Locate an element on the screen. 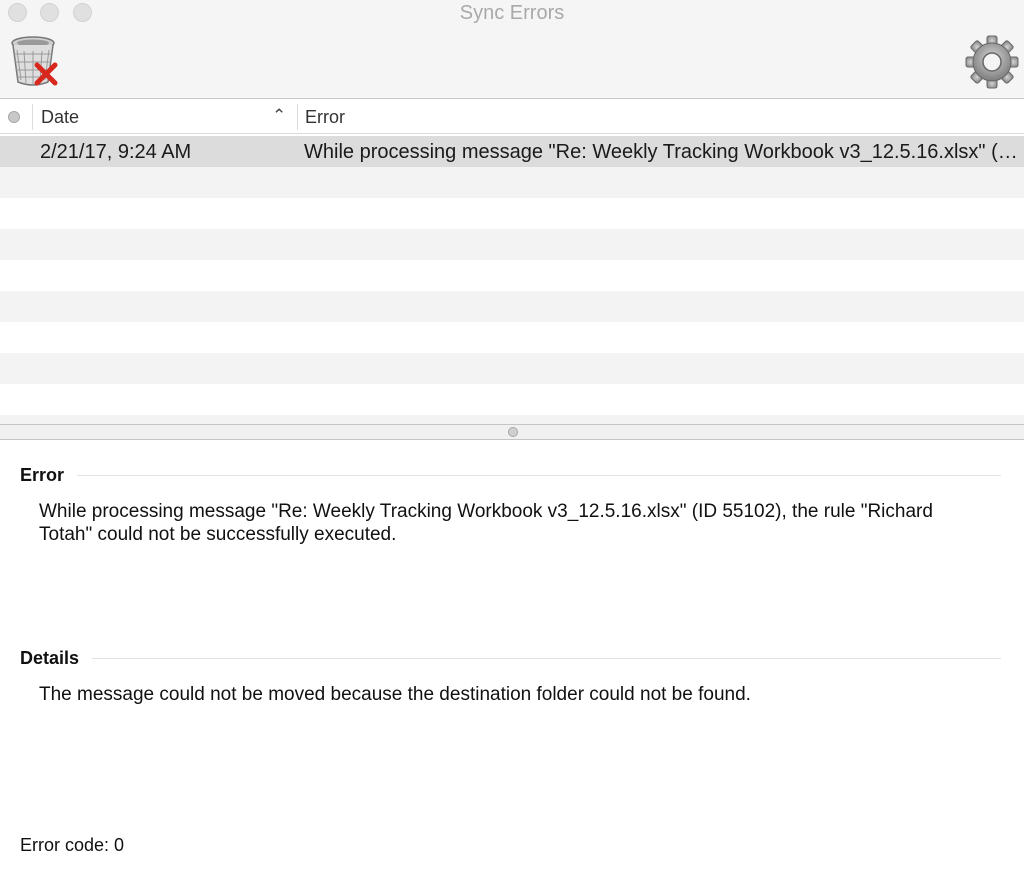  window-title: Sync Errors is located at coordinates (512, 13).